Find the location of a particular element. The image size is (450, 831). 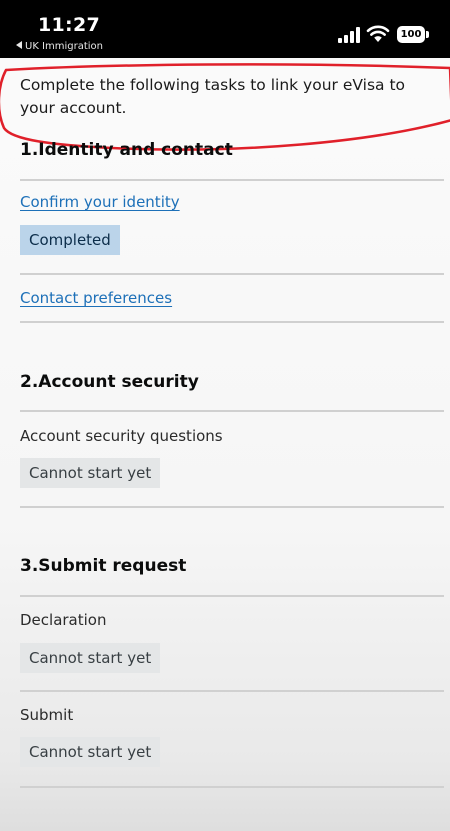

section-heading-submit-request: 3.Submit request is located at coordinates (103, 566).